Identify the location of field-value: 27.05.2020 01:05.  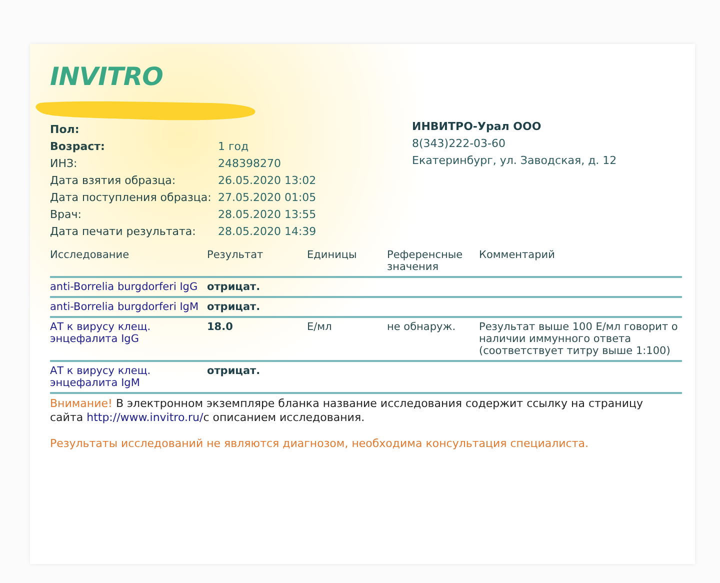
(268, 198).